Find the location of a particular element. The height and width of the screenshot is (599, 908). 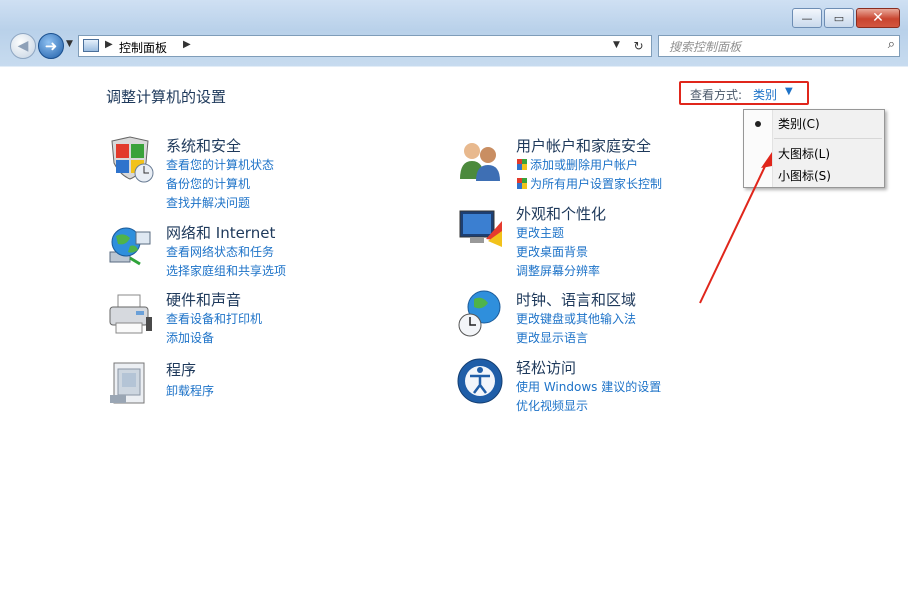

annotation-arrow is located at coordinates (735, 228).